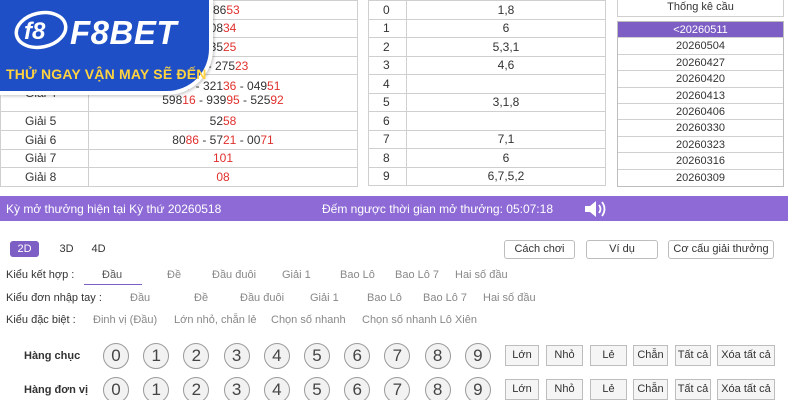 The image size is (800, 400). Describe the element at coordinates (54, 298) in the screenshot. I see `manual-type-label: Kiểu đơn nhập tay :` at that location.